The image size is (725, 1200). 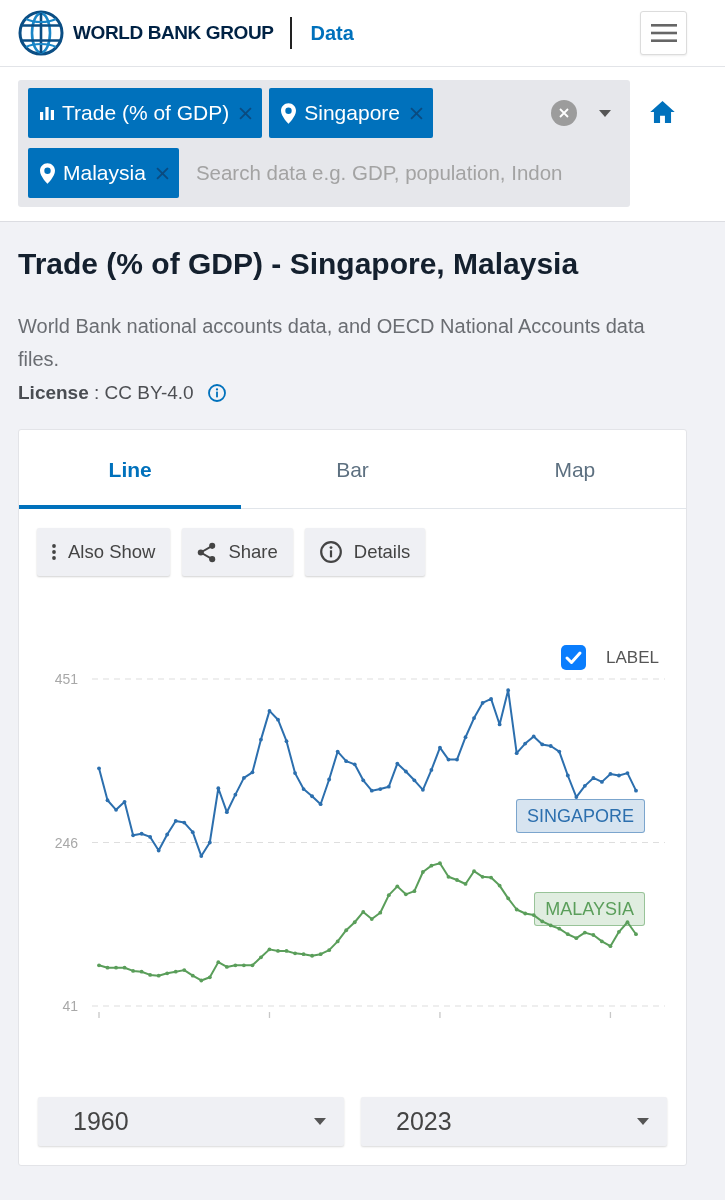 What do you see at coordinates (407, 173) in the screenshot?
I see `search-input: Search data e.g. GDP, population, Indon` at bounding box center [407, 173].